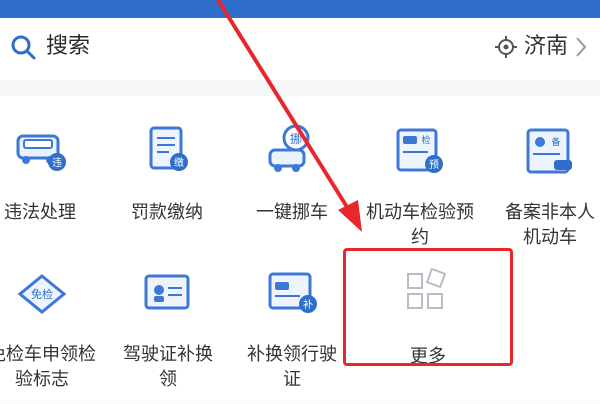 The width and height of the screenshot is (600, 404). What do you see at coordinates (420, 225) in the screenshot?
I see `service-label: 机动车检验预约` at bounding box center [420, 225].